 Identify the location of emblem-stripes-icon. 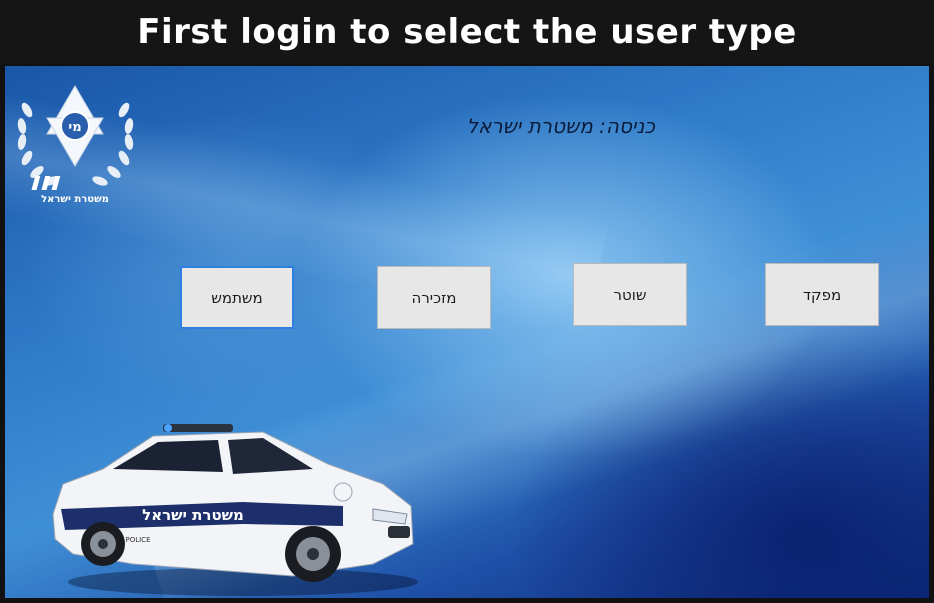
(46, 183).